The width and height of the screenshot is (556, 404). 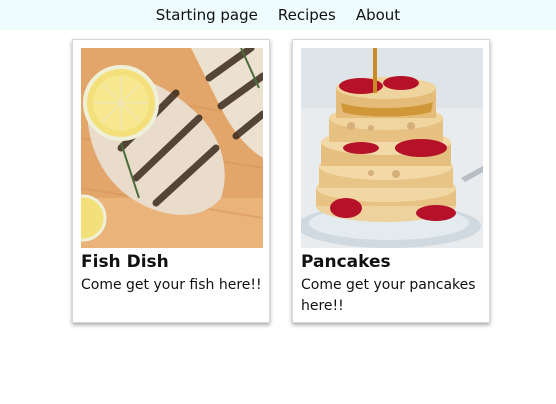 I want to click on card-description: Come get your pancakes here!!, so click(x=388, y=295).